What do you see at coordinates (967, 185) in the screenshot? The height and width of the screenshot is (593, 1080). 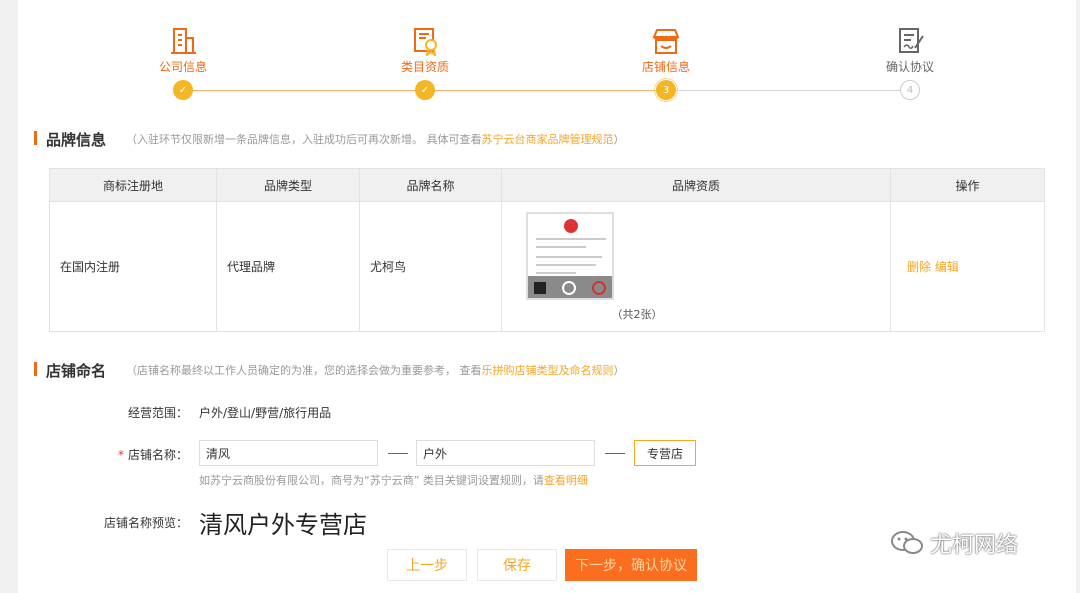 I see `column-header: 操作` at bounding box center [967, 185].